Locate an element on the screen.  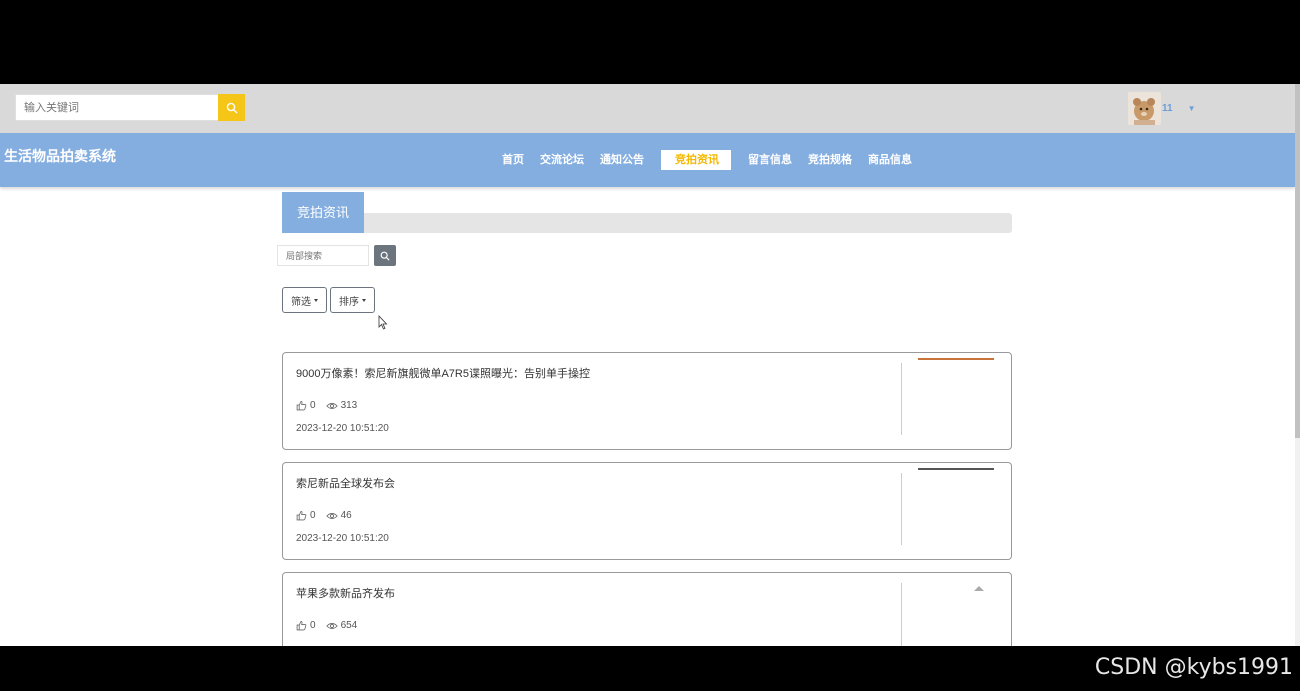
username: 11 is located at coordinates (1167, 108).